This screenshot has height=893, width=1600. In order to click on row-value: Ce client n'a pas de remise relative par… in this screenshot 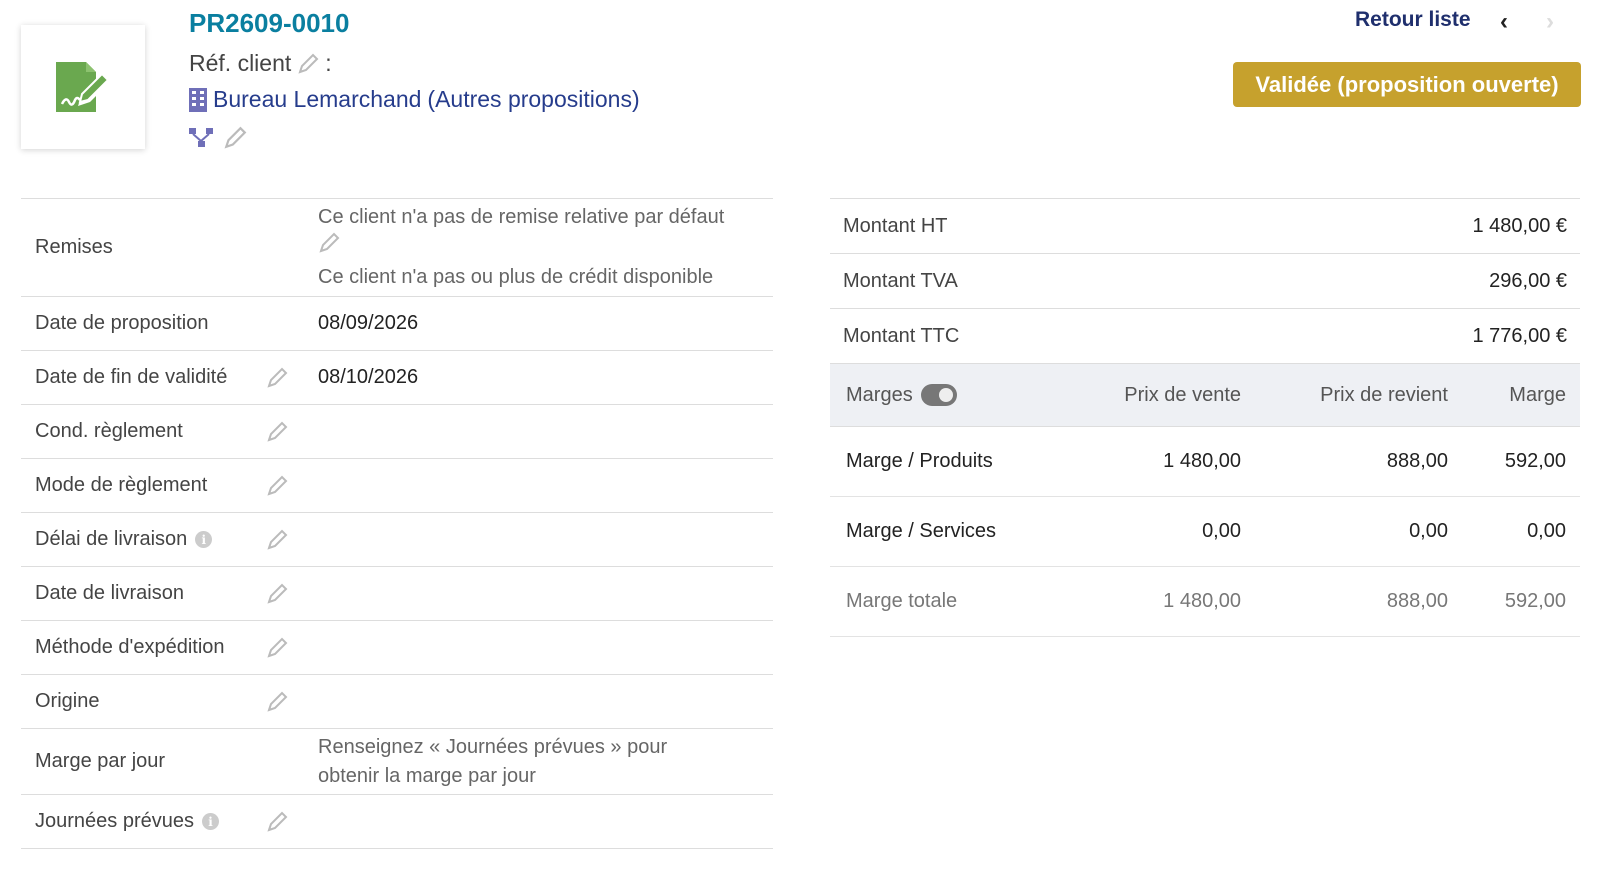, I will do `click(539, 247)`.